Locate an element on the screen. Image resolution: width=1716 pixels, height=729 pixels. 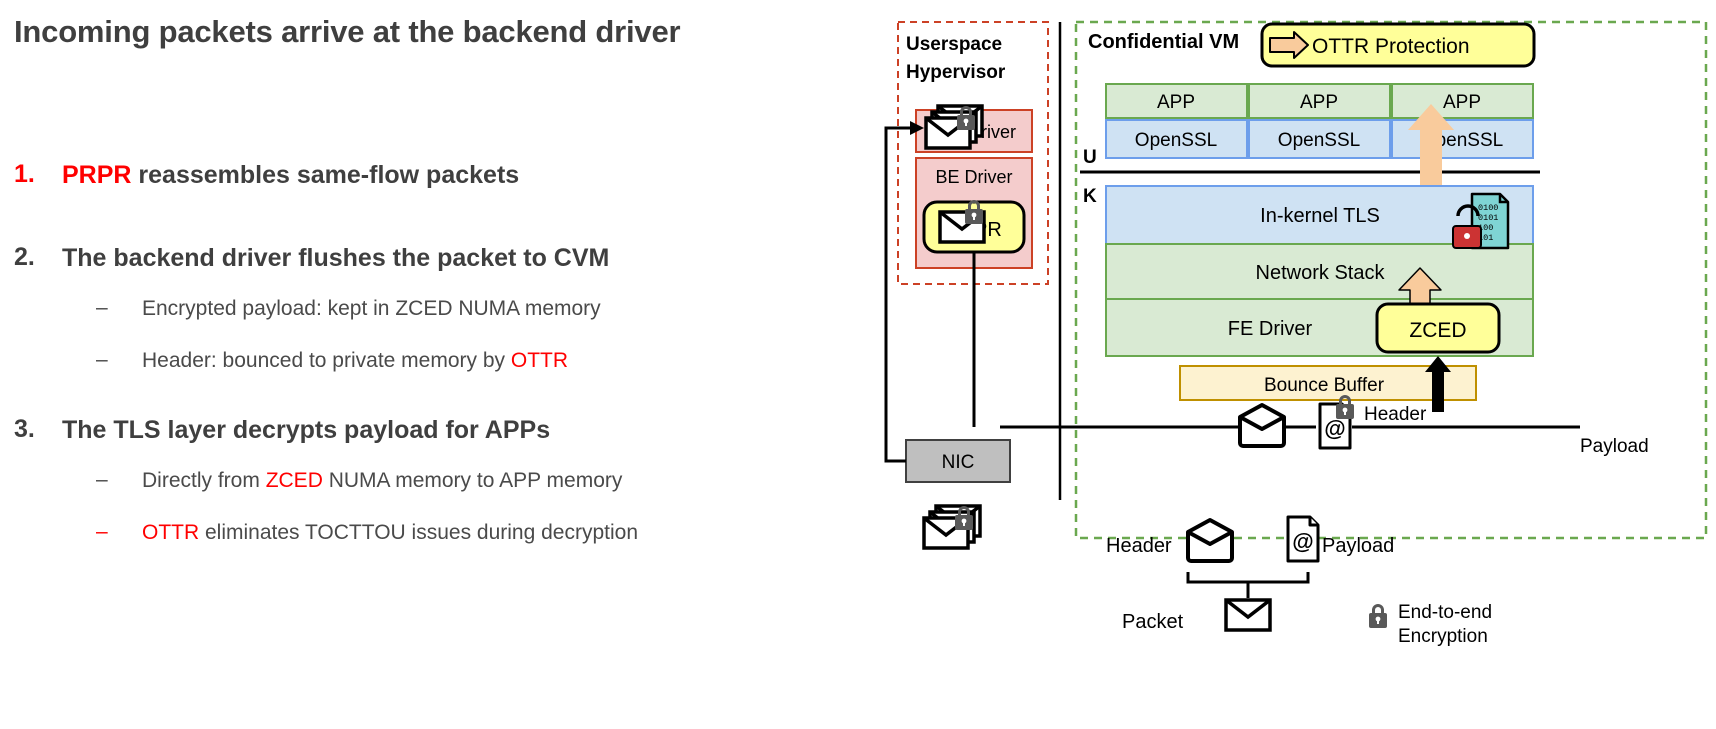
legend-brace is located at coordinates (1248, 578).